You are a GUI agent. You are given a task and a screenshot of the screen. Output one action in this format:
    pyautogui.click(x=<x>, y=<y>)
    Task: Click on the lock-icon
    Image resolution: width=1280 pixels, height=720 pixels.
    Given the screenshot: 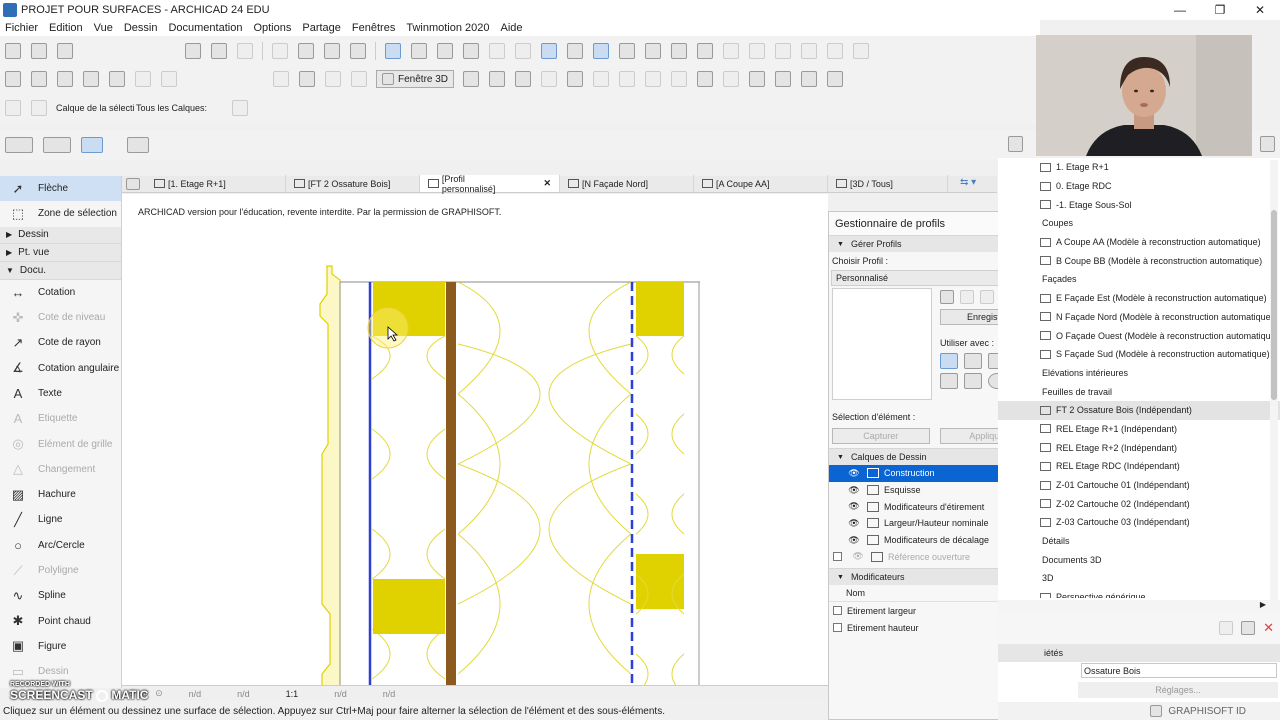 What is the action you would take?
    pyautogui.click(x=497, y=51)
    